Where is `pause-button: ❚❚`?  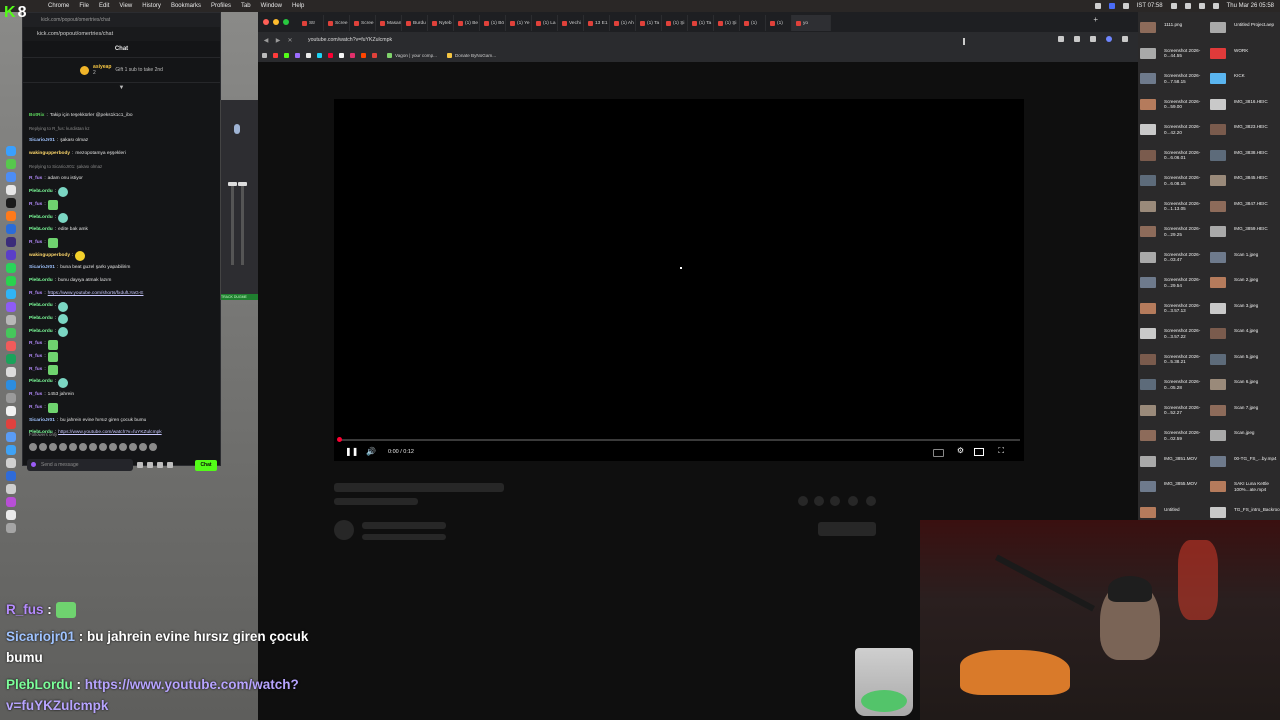
pause-button: ❚❚ is located at coordinates (351, 452).